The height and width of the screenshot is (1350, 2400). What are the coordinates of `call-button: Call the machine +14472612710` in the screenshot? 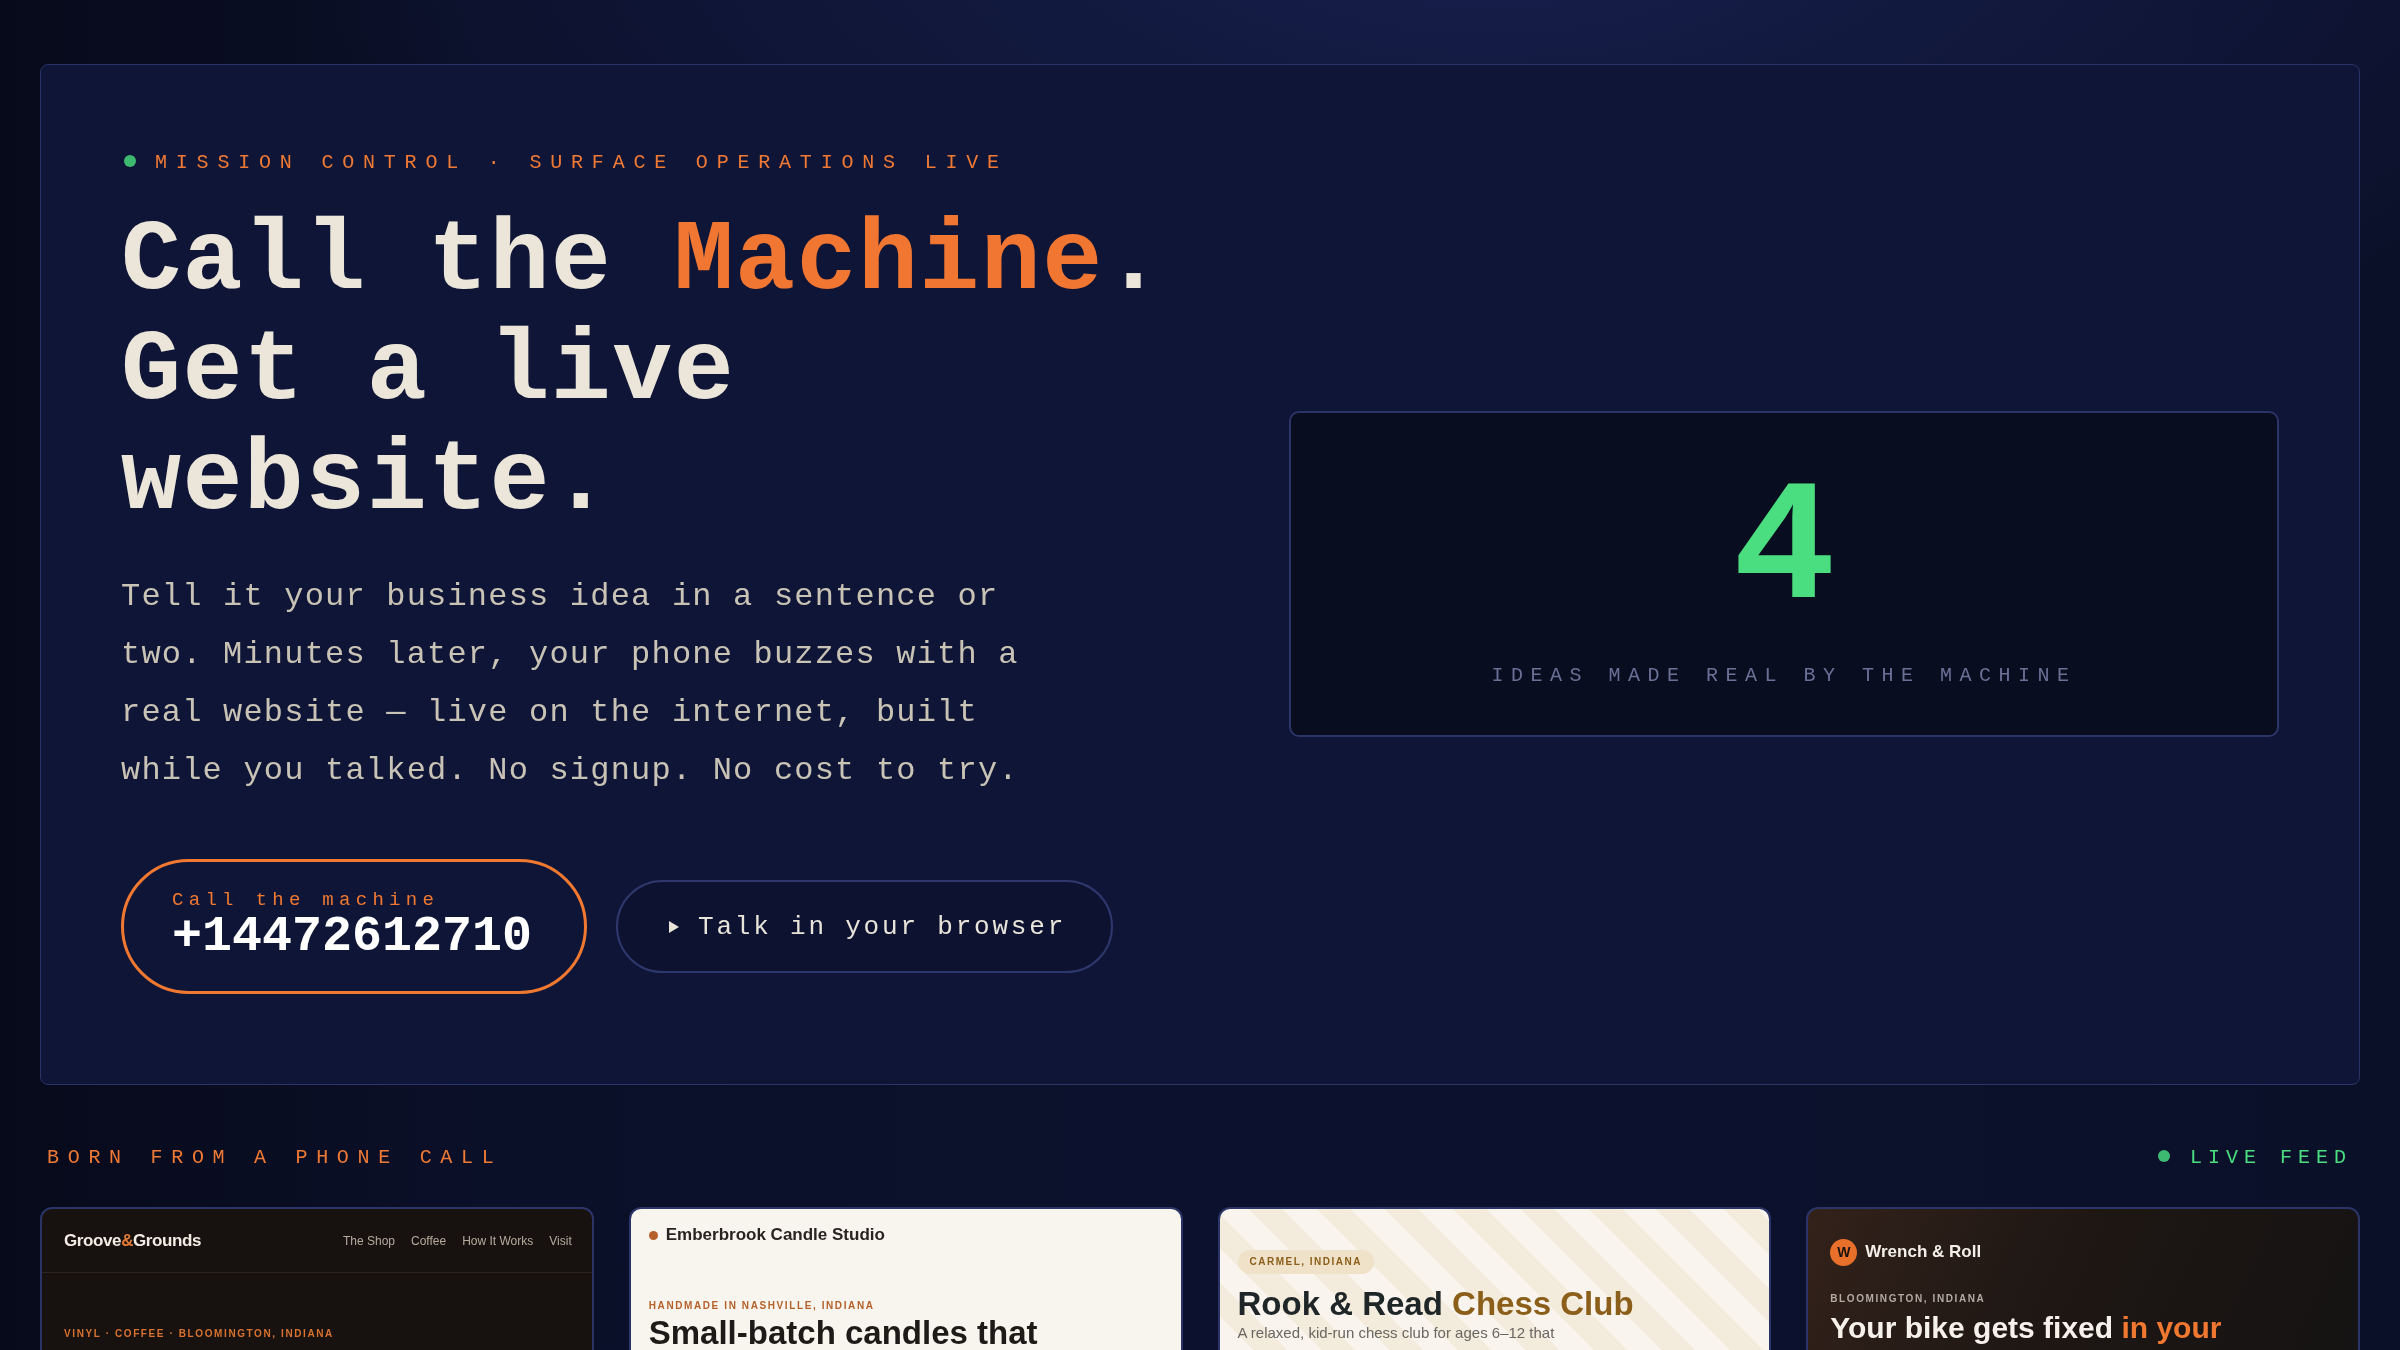 It's located at (354, 926).